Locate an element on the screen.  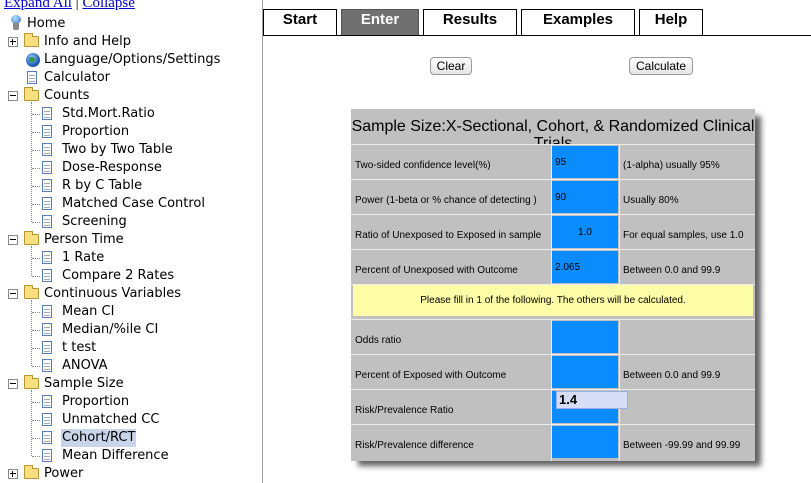
tree-item-counts: Counts is located at coordinates (131, 96).